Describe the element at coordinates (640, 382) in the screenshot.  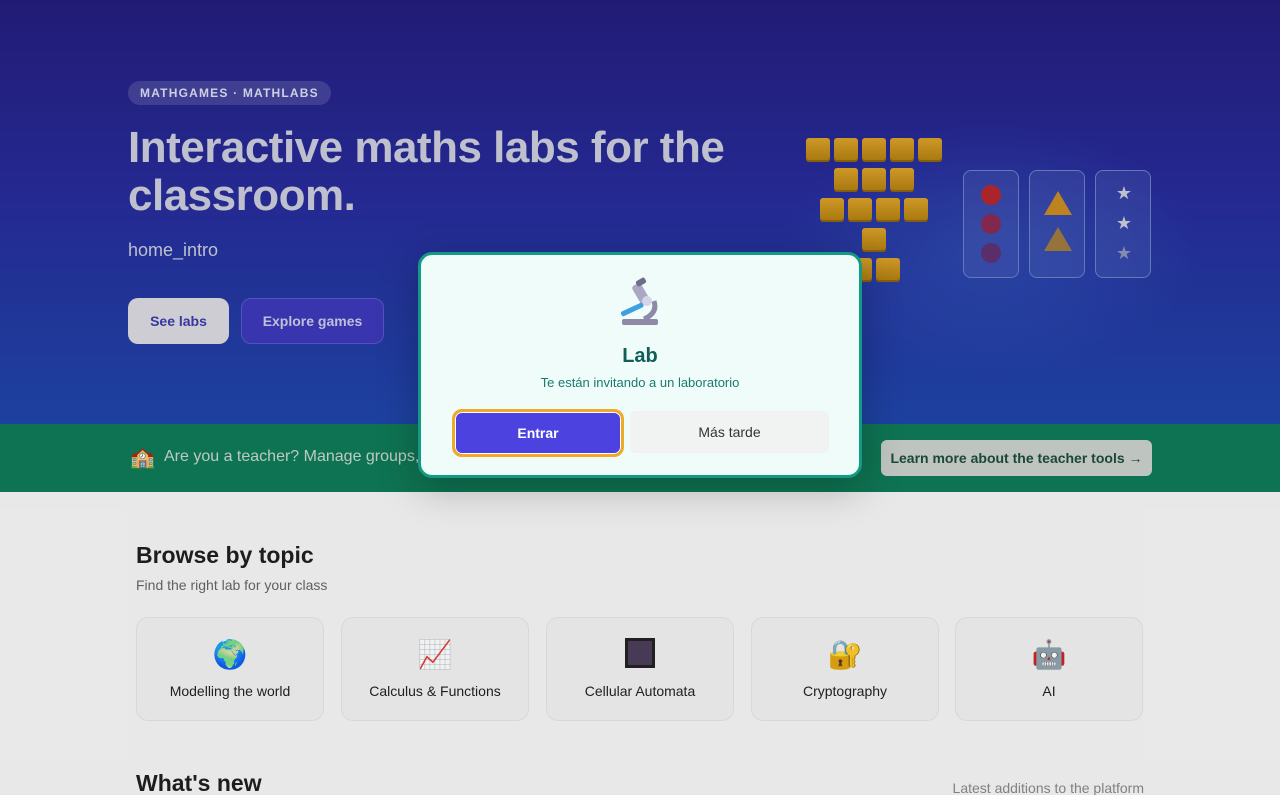
I see `dialog-message: Te están invitando a un laboratorio` at that location.